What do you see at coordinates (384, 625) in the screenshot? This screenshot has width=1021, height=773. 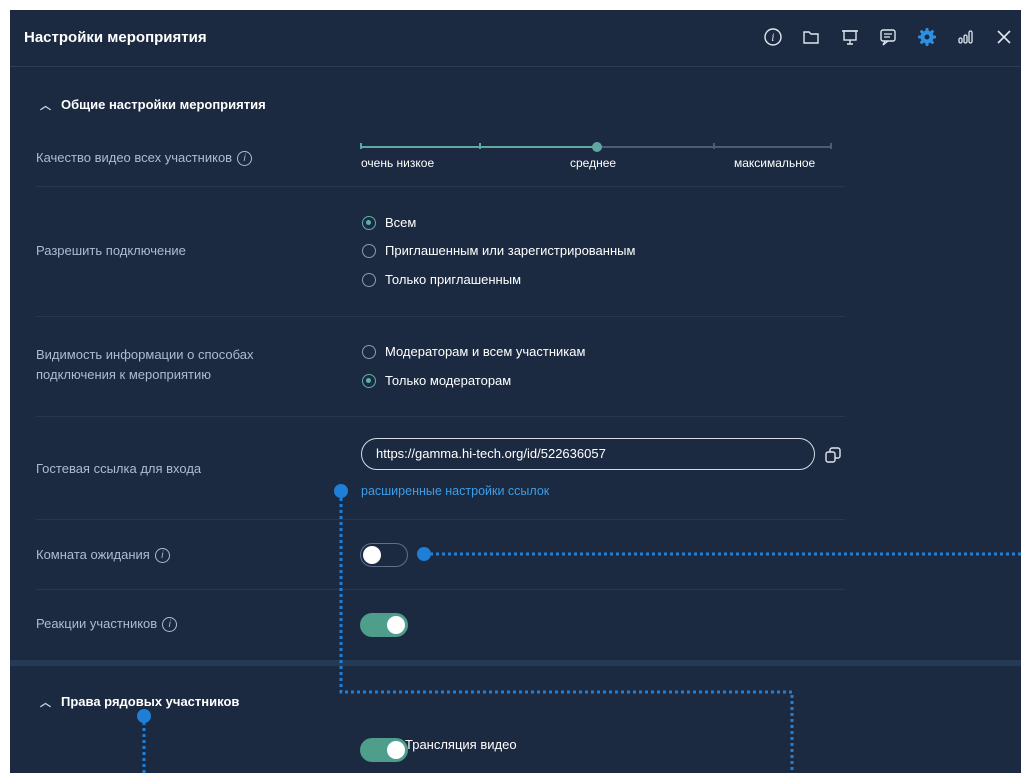 I see `reactions-toggle` at bounding box center [384, 625].